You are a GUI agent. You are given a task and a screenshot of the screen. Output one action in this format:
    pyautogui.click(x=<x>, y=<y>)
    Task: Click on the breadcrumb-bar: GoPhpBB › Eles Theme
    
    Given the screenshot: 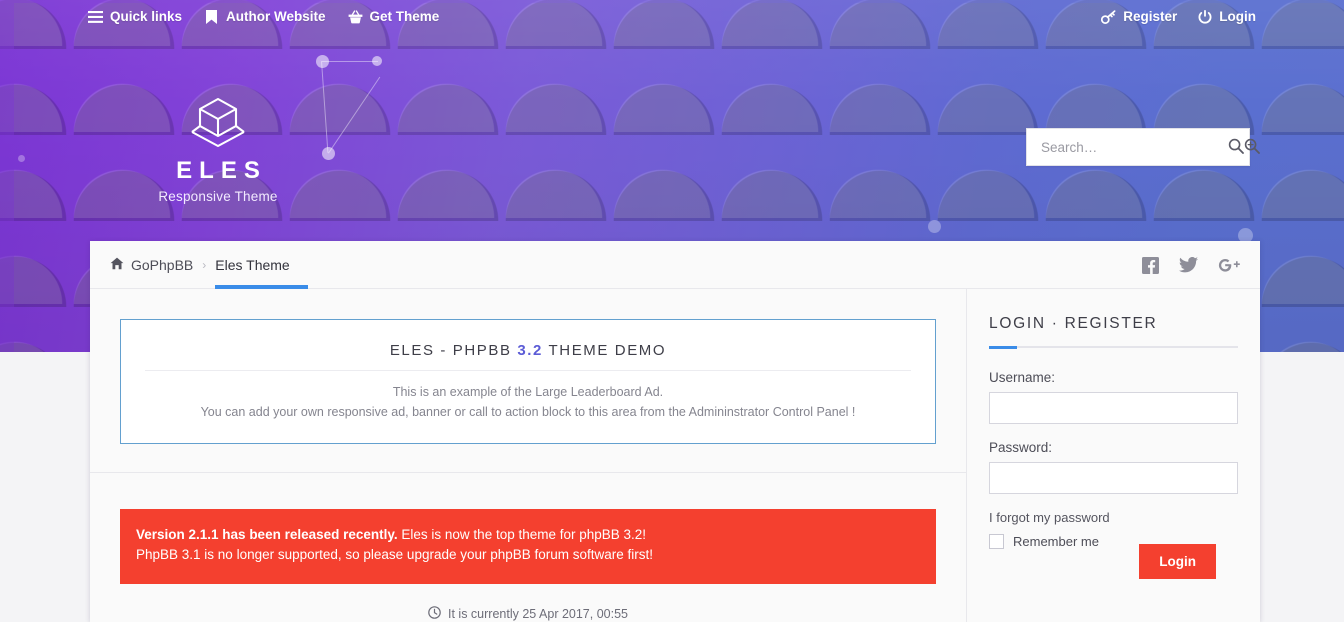 What is the action you would take?
    pyautogui.click(x=675, y=265)
    